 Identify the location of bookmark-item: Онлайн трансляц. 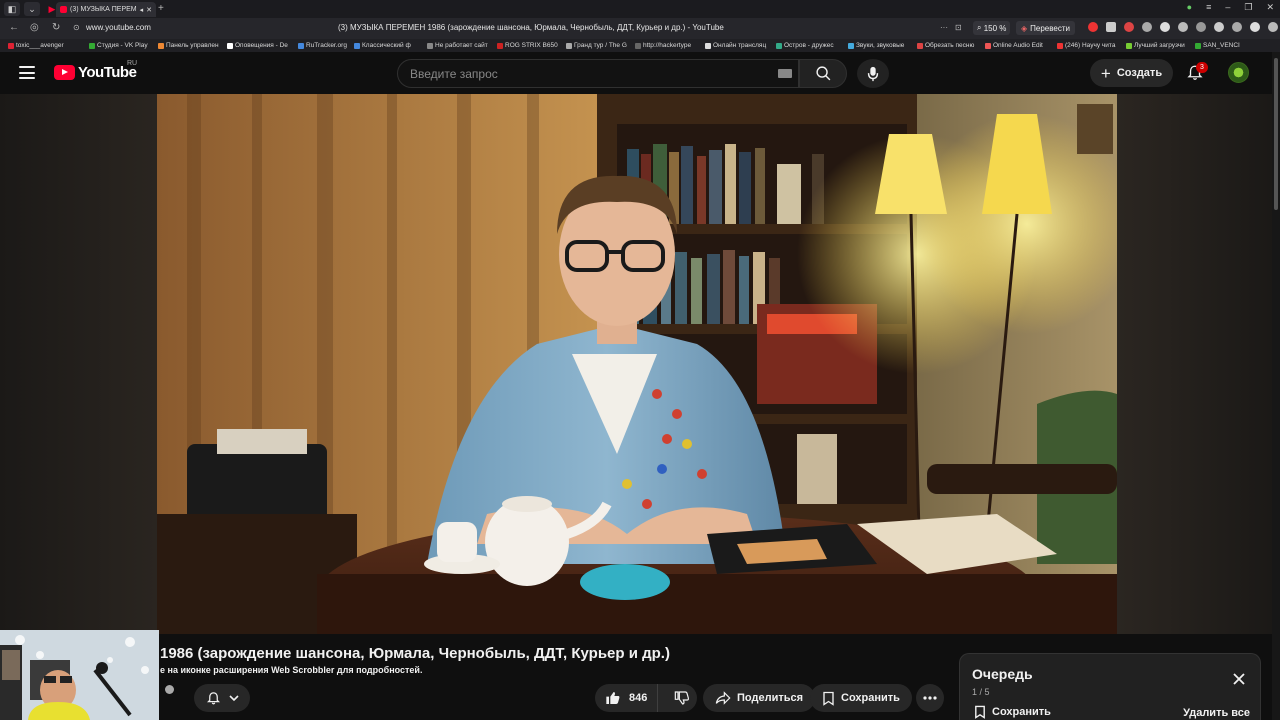
(735, 45).